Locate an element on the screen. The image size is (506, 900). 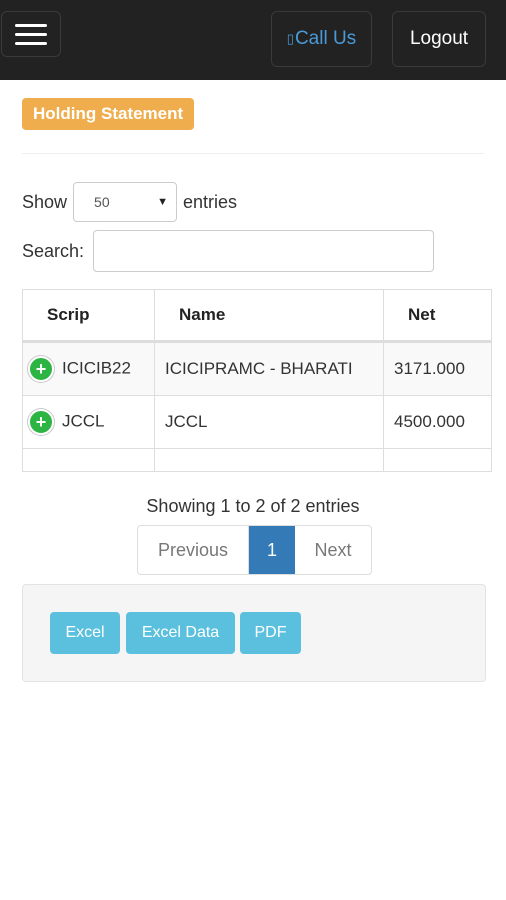
page-title-badge: Holding Statement is located at coordinates (108, 114).